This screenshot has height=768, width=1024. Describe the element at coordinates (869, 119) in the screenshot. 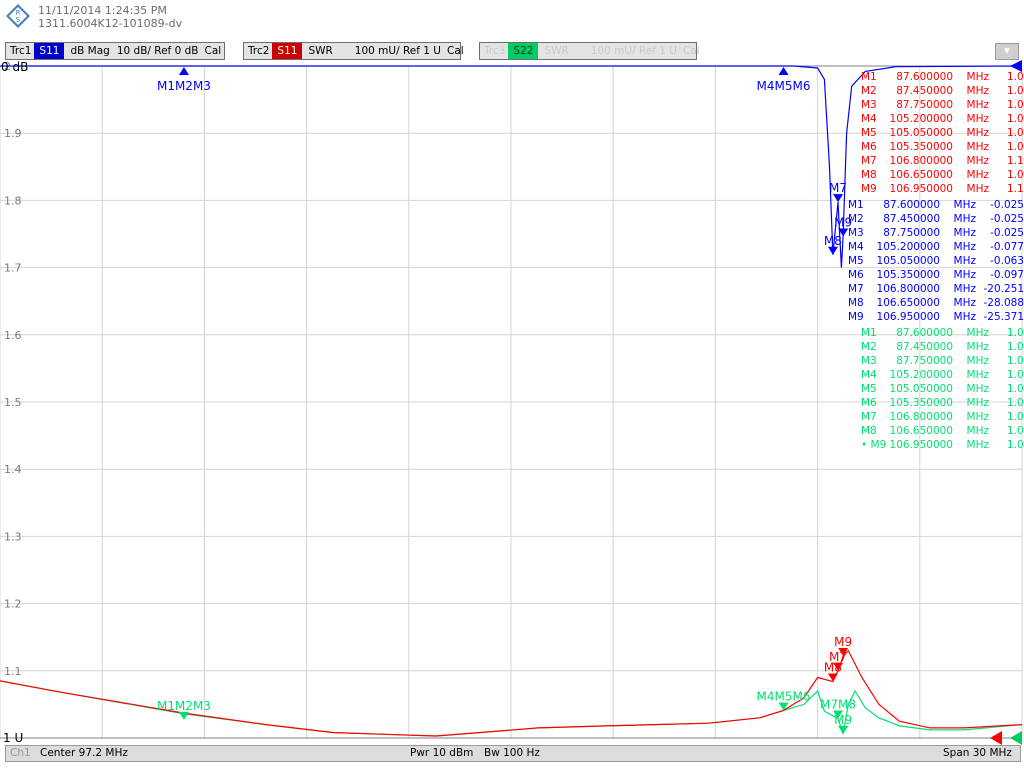

I see `marker-cell: M4` at that location.